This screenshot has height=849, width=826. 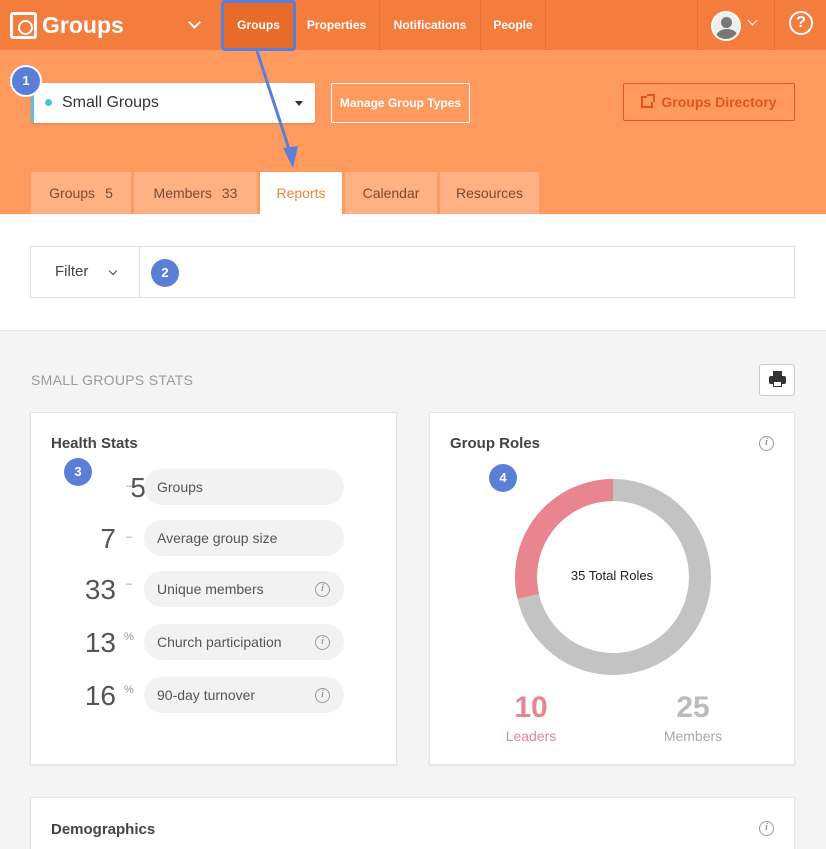 What do you see at coordinates (78, 472) in the screenshot?
I see `annotation-badge: 3` at bounding box center [78, 472].